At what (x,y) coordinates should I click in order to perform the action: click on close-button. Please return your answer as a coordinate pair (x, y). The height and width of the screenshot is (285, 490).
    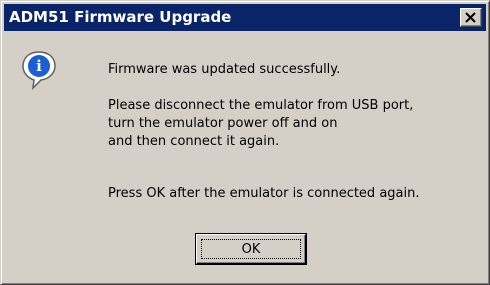
    Looking at the image, I should click on (471, 17).